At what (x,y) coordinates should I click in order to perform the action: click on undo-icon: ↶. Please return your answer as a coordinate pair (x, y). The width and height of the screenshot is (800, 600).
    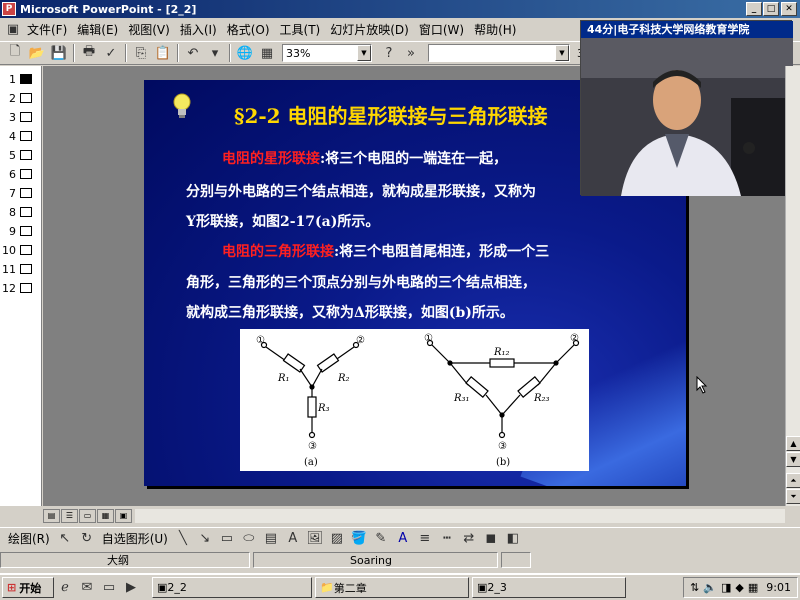
    Looking at the image, I should click on (193, 53).